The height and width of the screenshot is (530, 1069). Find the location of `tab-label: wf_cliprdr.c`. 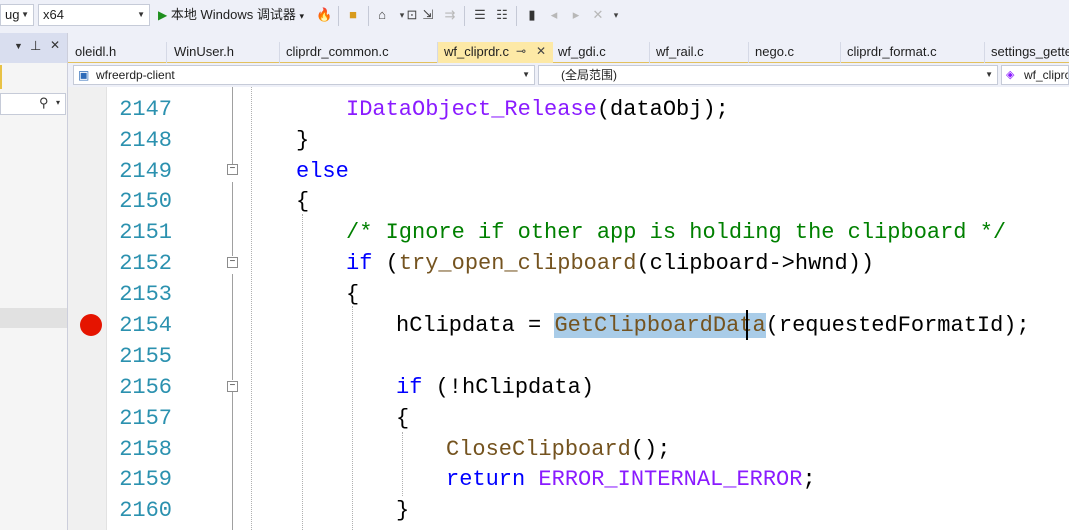

tab-label: wf_cliprdr.c is located at coordinates (477, 51).